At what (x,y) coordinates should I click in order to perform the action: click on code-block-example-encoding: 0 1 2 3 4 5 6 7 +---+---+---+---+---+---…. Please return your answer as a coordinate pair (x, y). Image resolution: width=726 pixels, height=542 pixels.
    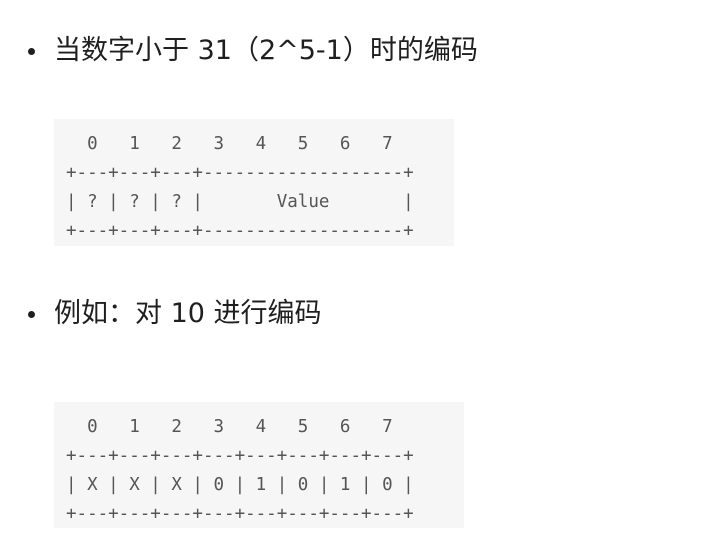
    Looking at the image, I should click on (259, 465).